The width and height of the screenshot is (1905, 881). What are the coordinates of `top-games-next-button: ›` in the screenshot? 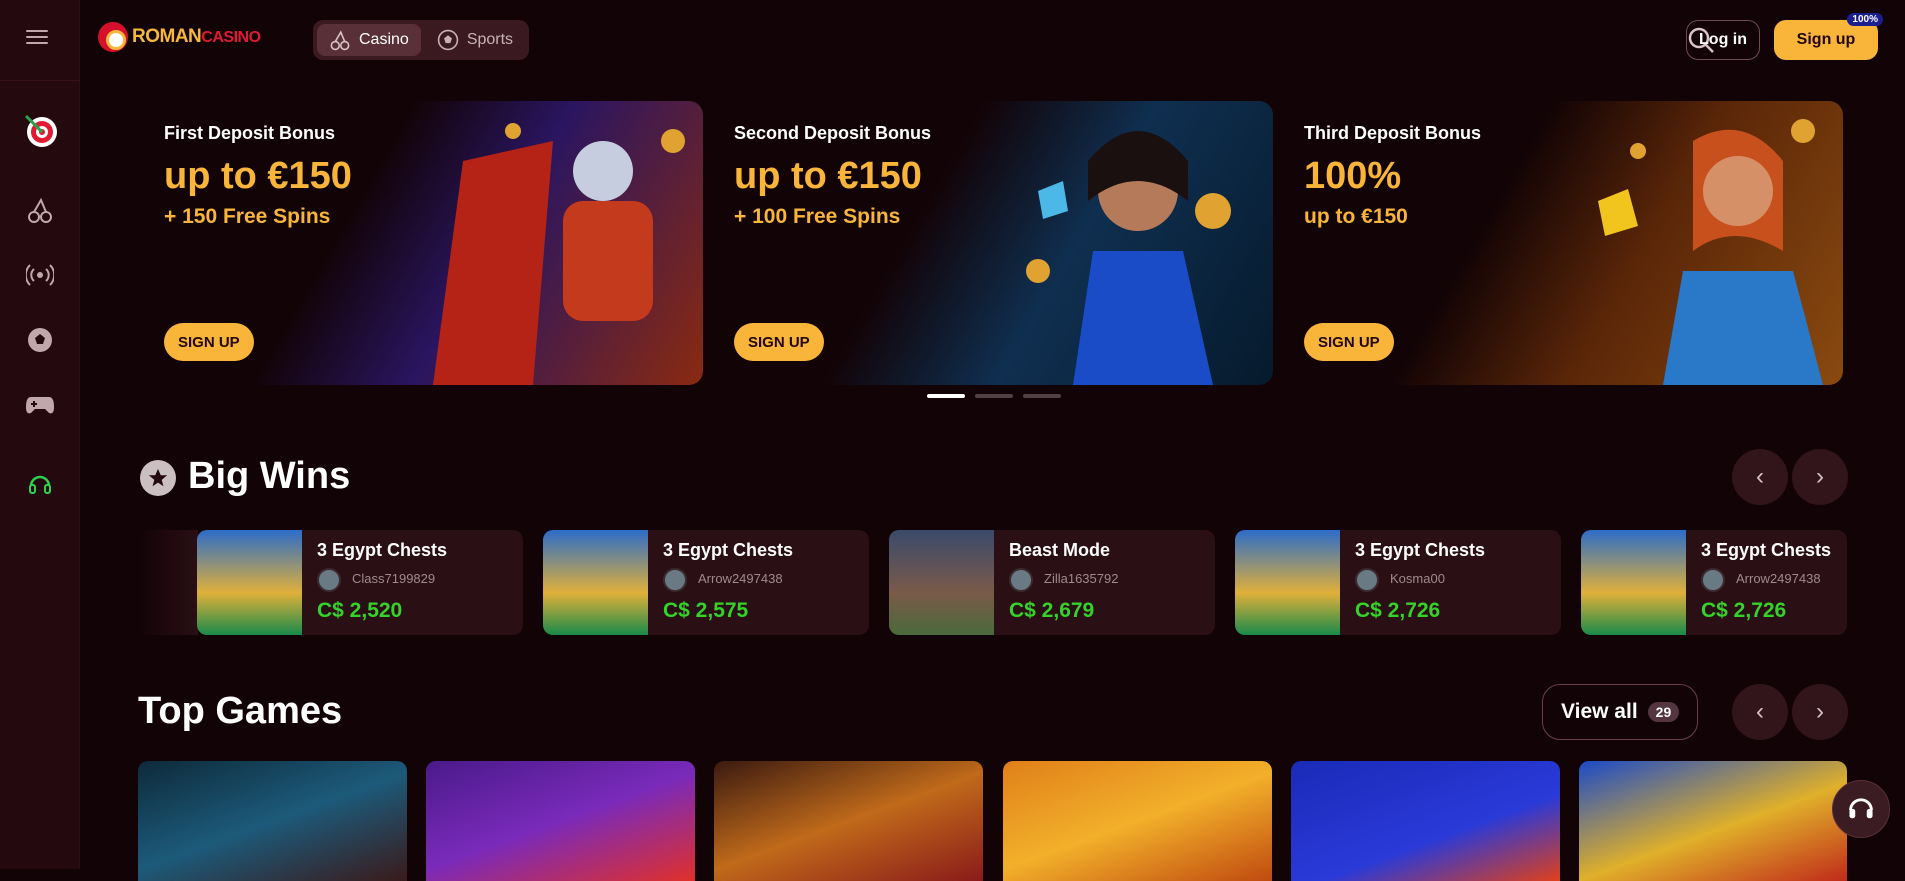 It's located at (1820, 712).